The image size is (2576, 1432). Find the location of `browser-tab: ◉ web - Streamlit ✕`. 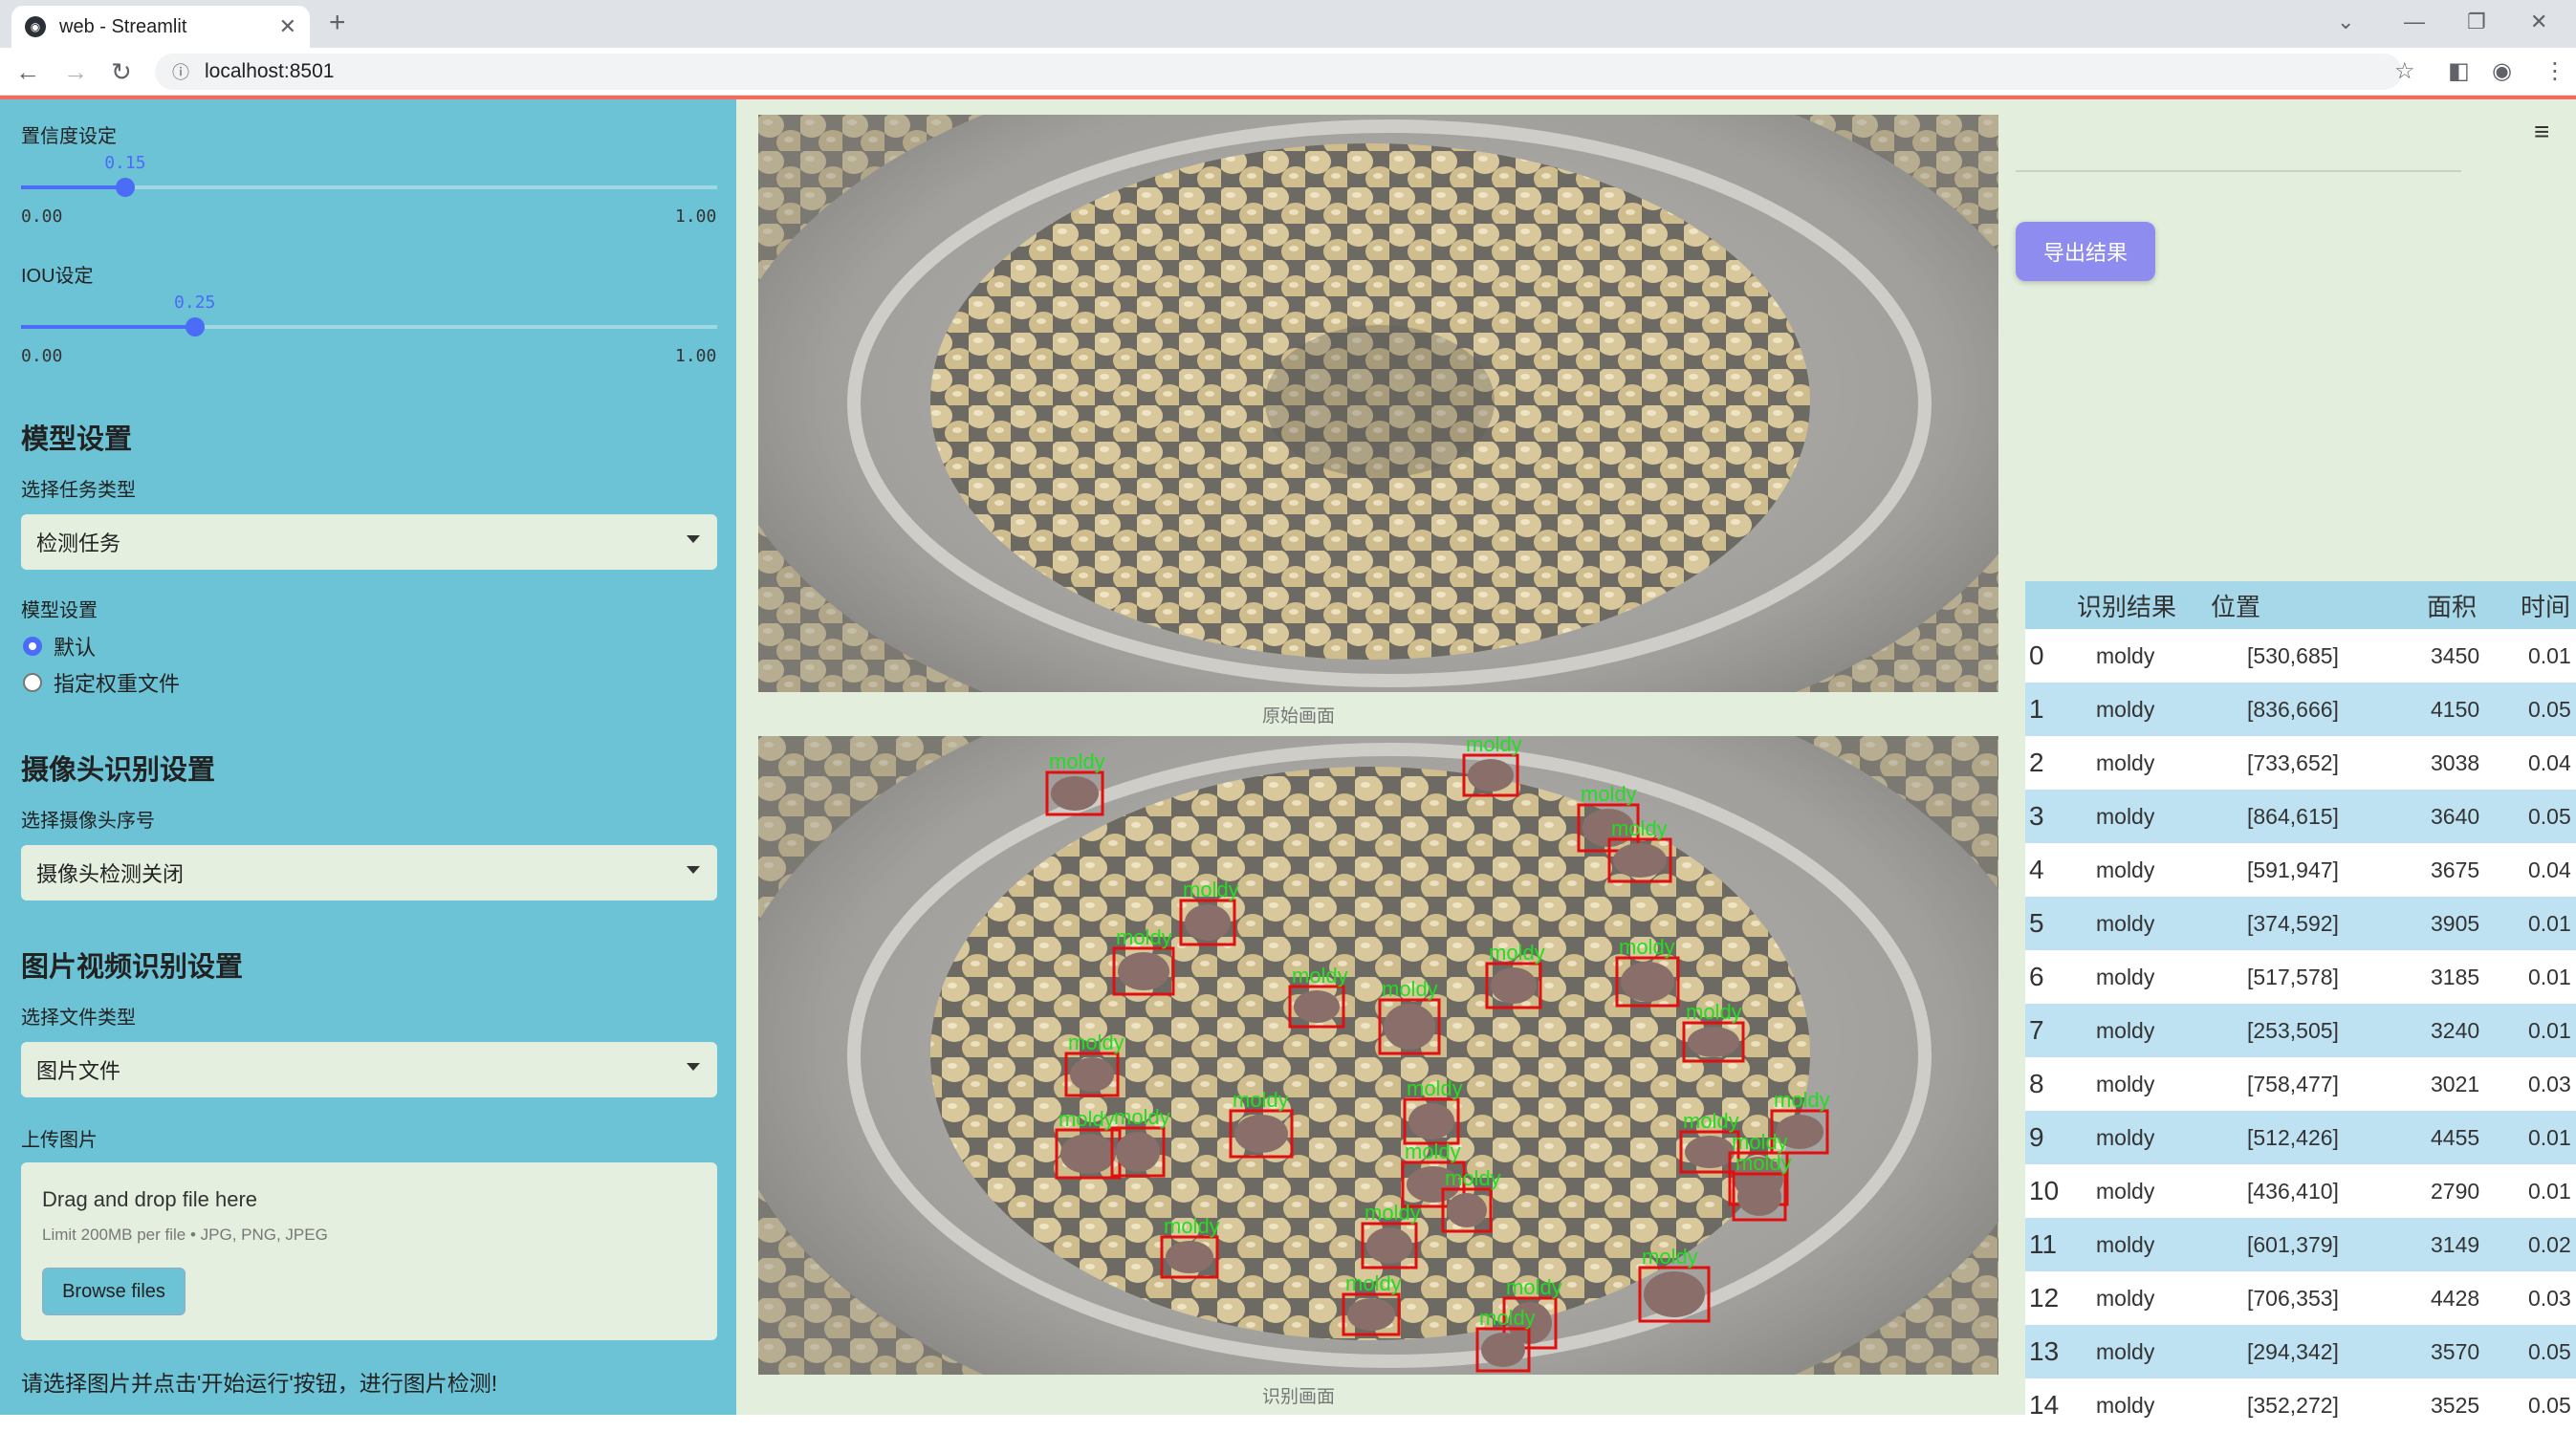

browser-tab: ◉ web - Streamlit ✕ is located at coordinates (160, 27).